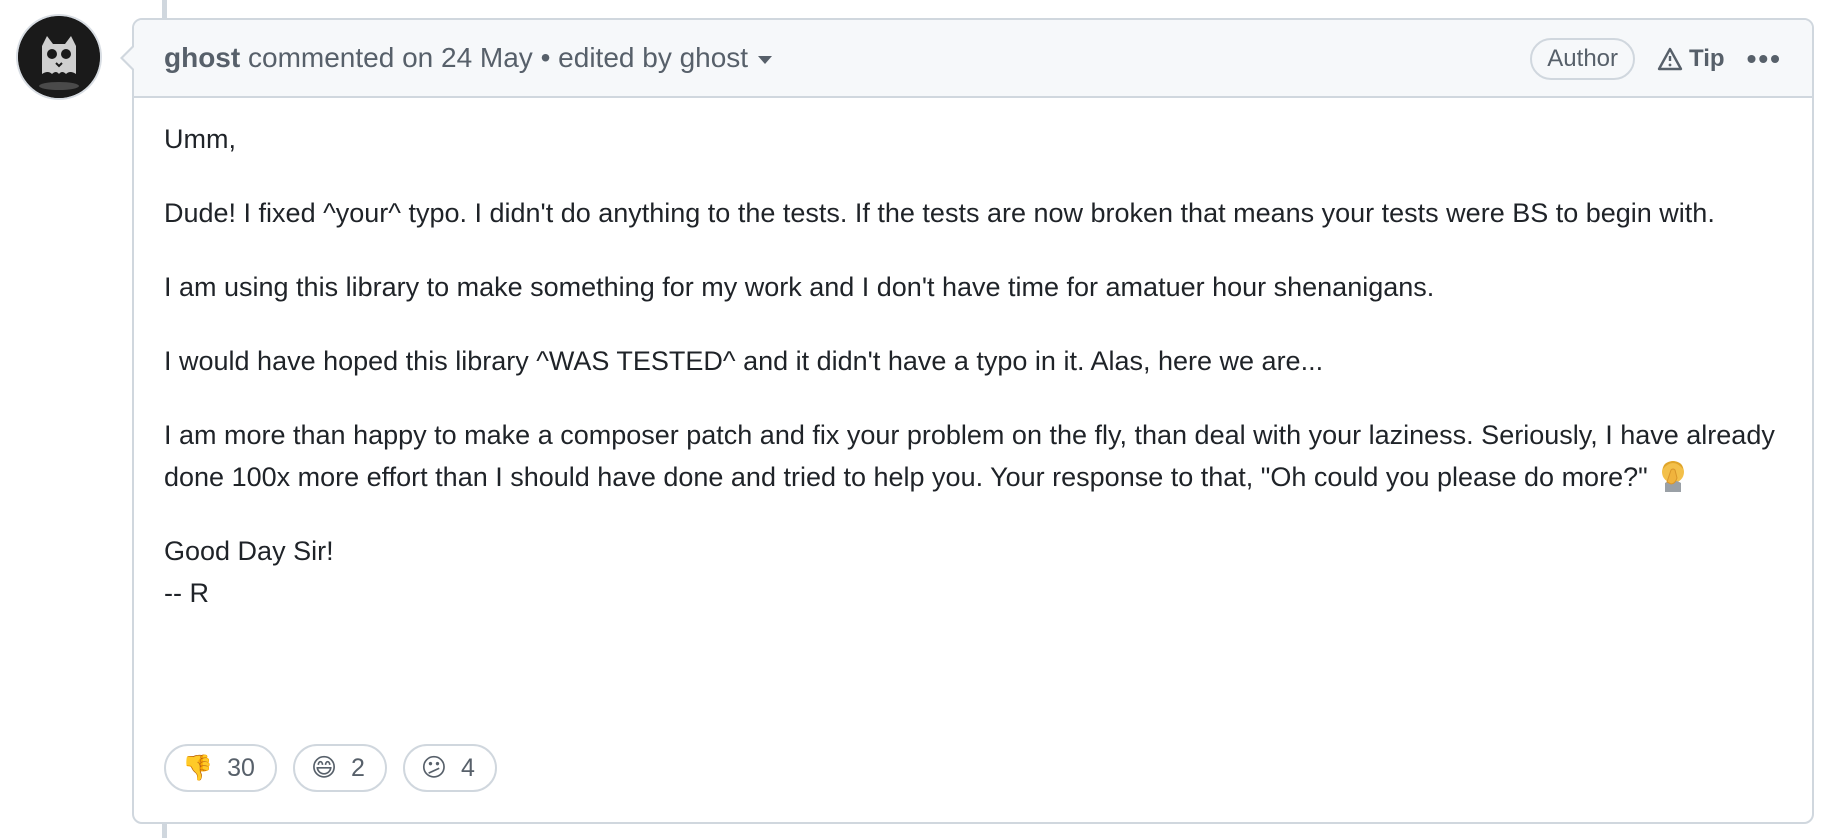 The image size is (1821, 838). I want to click on reaction-count: 4, so click(467, 767).